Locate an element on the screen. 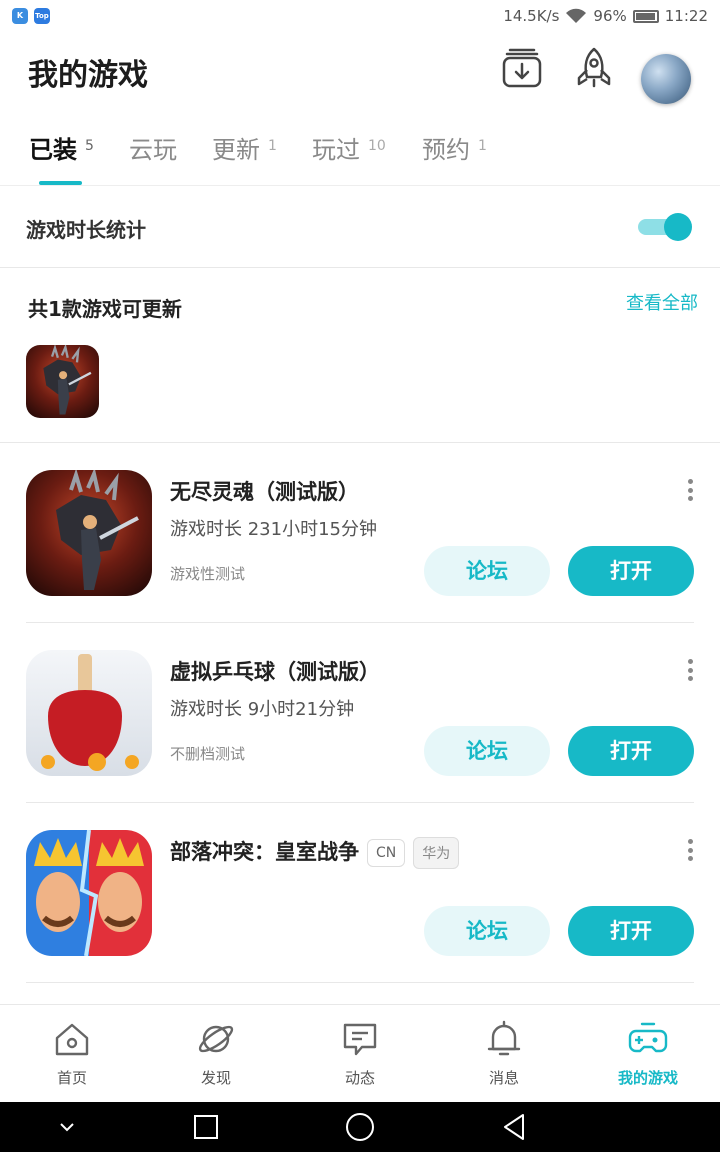  playtime-stats-label: 游戏时长统计 is located at coordinates (86, 230).